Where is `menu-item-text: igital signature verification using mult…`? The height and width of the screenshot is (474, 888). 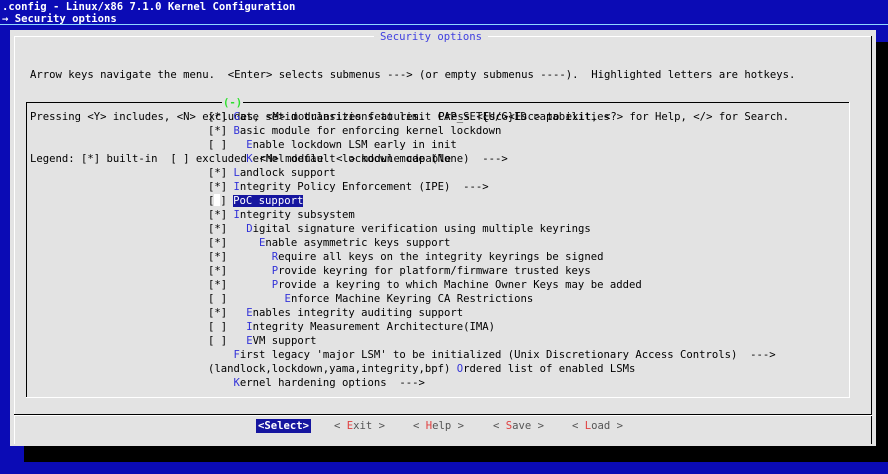
menu-item-text: igital signature verification using mult… is located at coordinates (421, 229).